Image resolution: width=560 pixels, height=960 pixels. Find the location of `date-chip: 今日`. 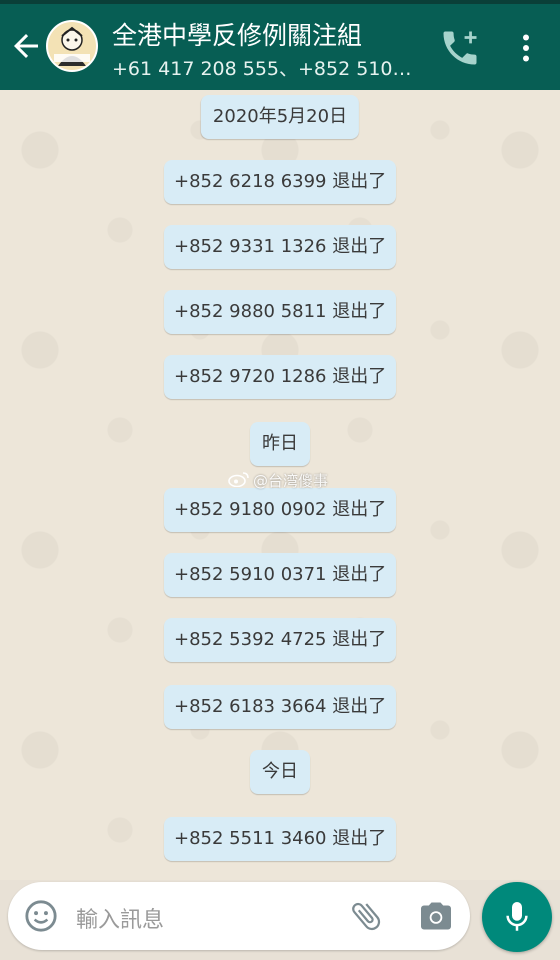

date-chip: 今日 is located at coordinates (280, 772).